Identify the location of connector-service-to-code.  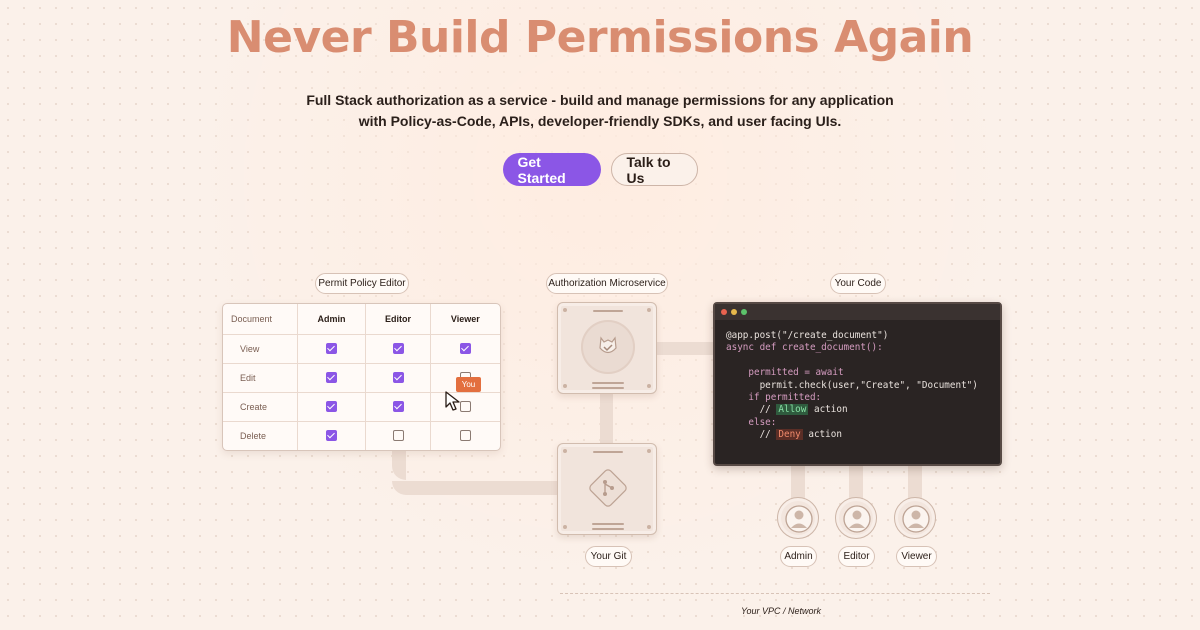
(685, 348).